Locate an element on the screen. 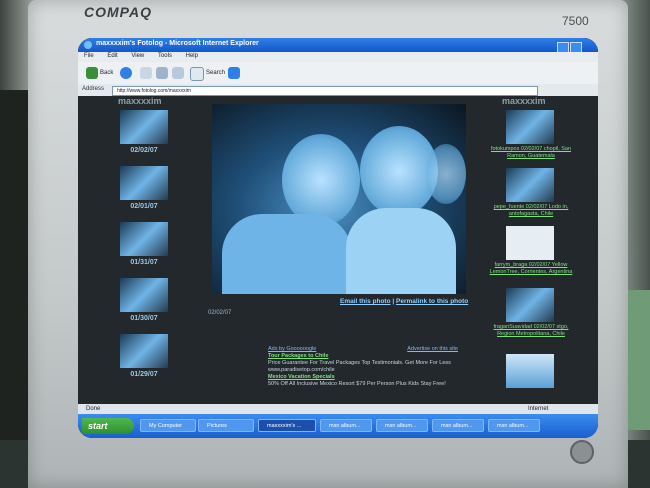 The height and width of the screenshot is (488, 650). search-button: Search is located at coordinates (215, 73).